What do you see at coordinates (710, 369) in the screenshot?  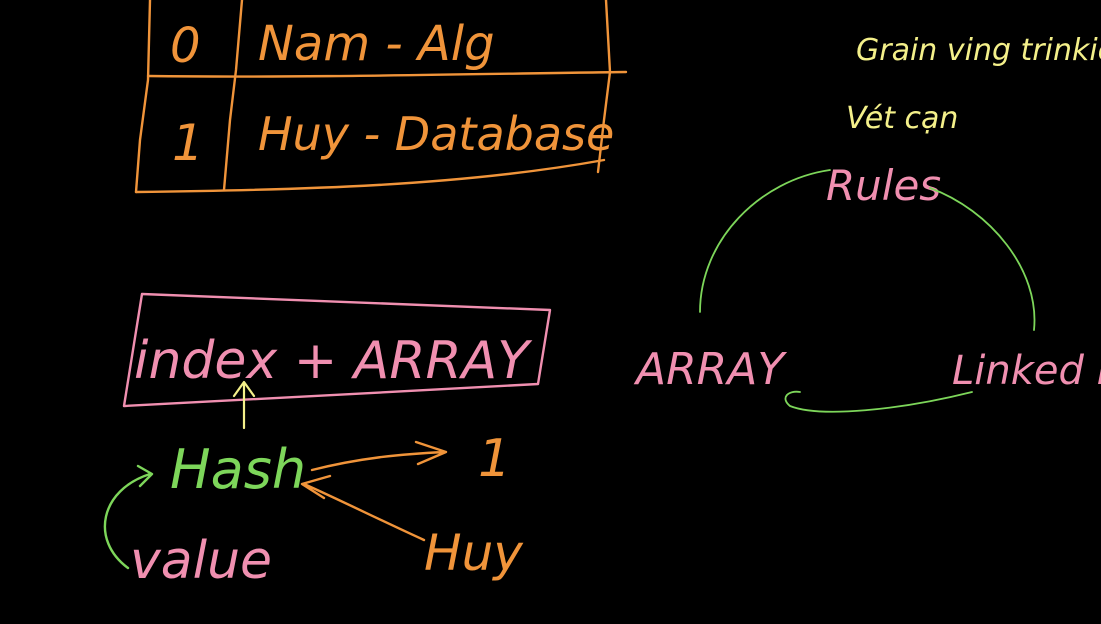 I see `array-label: ARRAY` at bounding box center [710, 369].